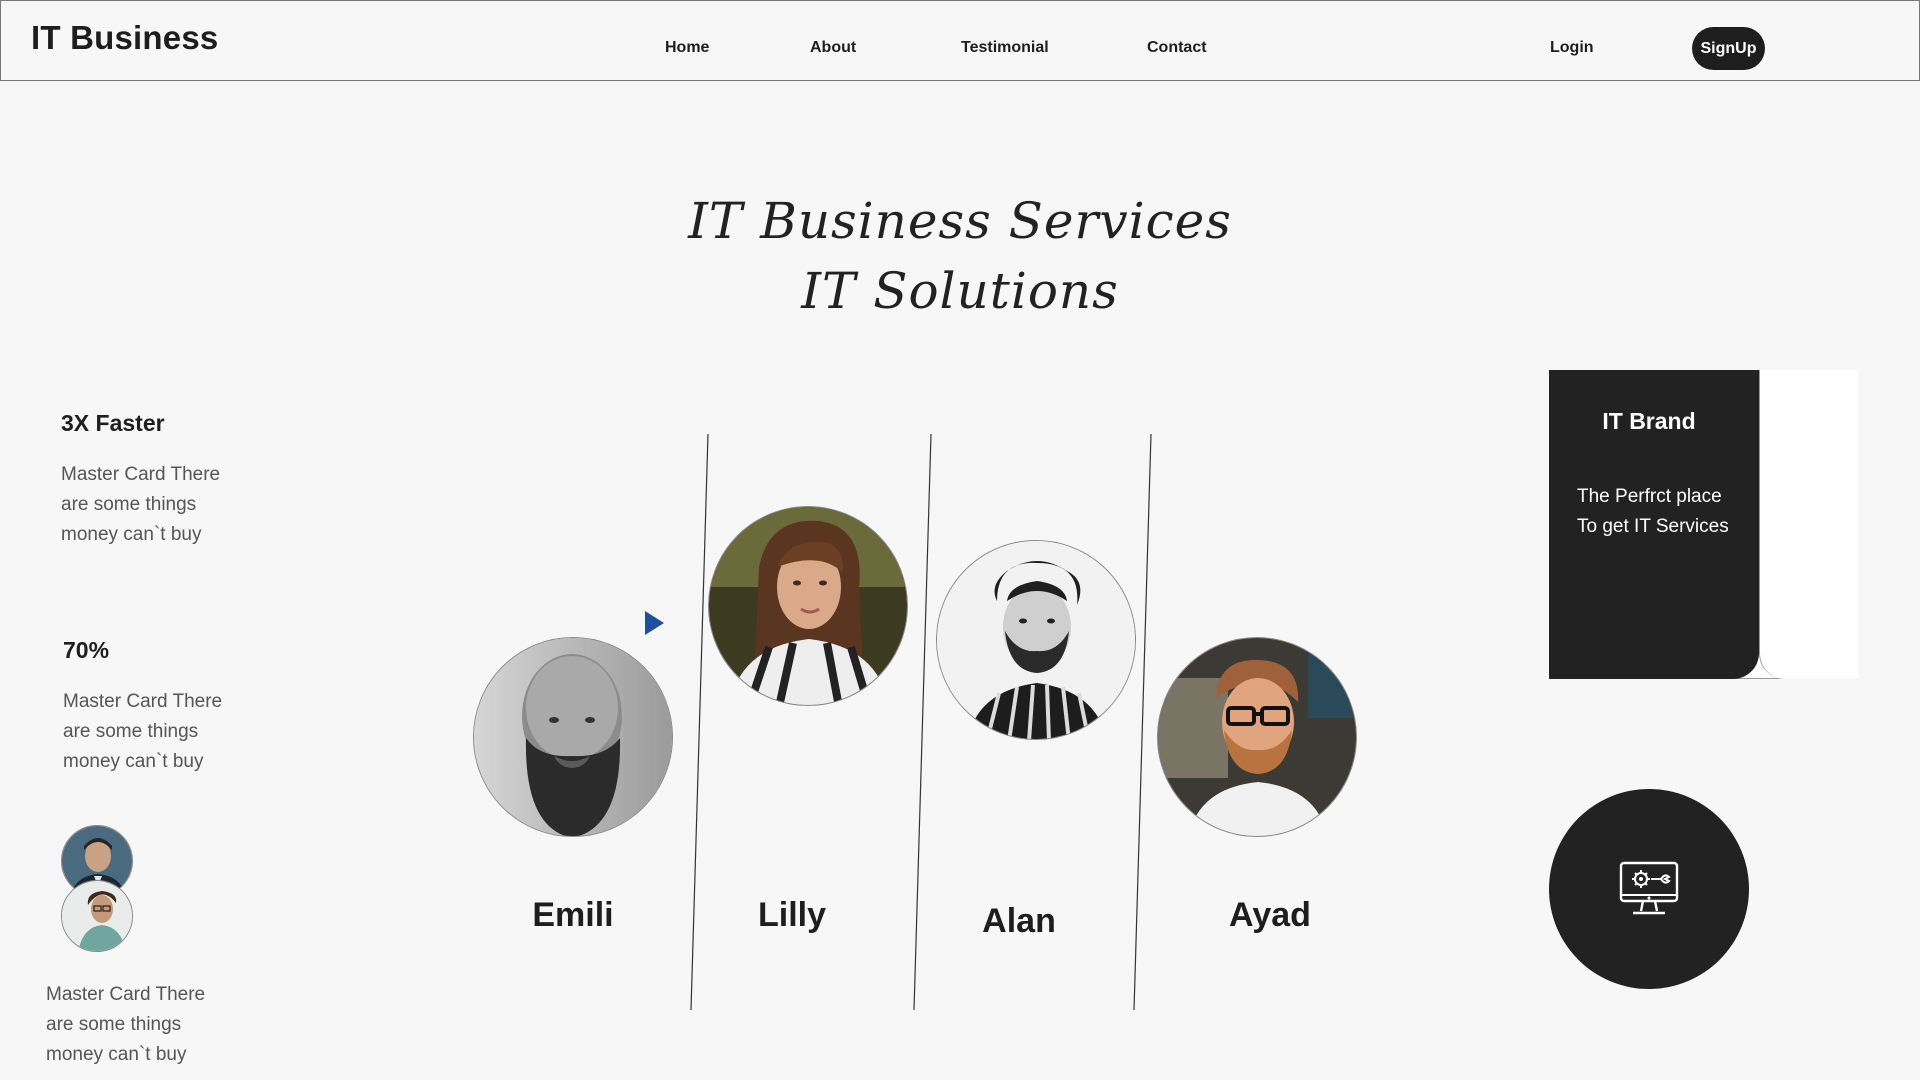  What do you see at coordinates (1257, 737) in the screenshot?
I see `avatar-ayad` at bounding box center [1257, 737].